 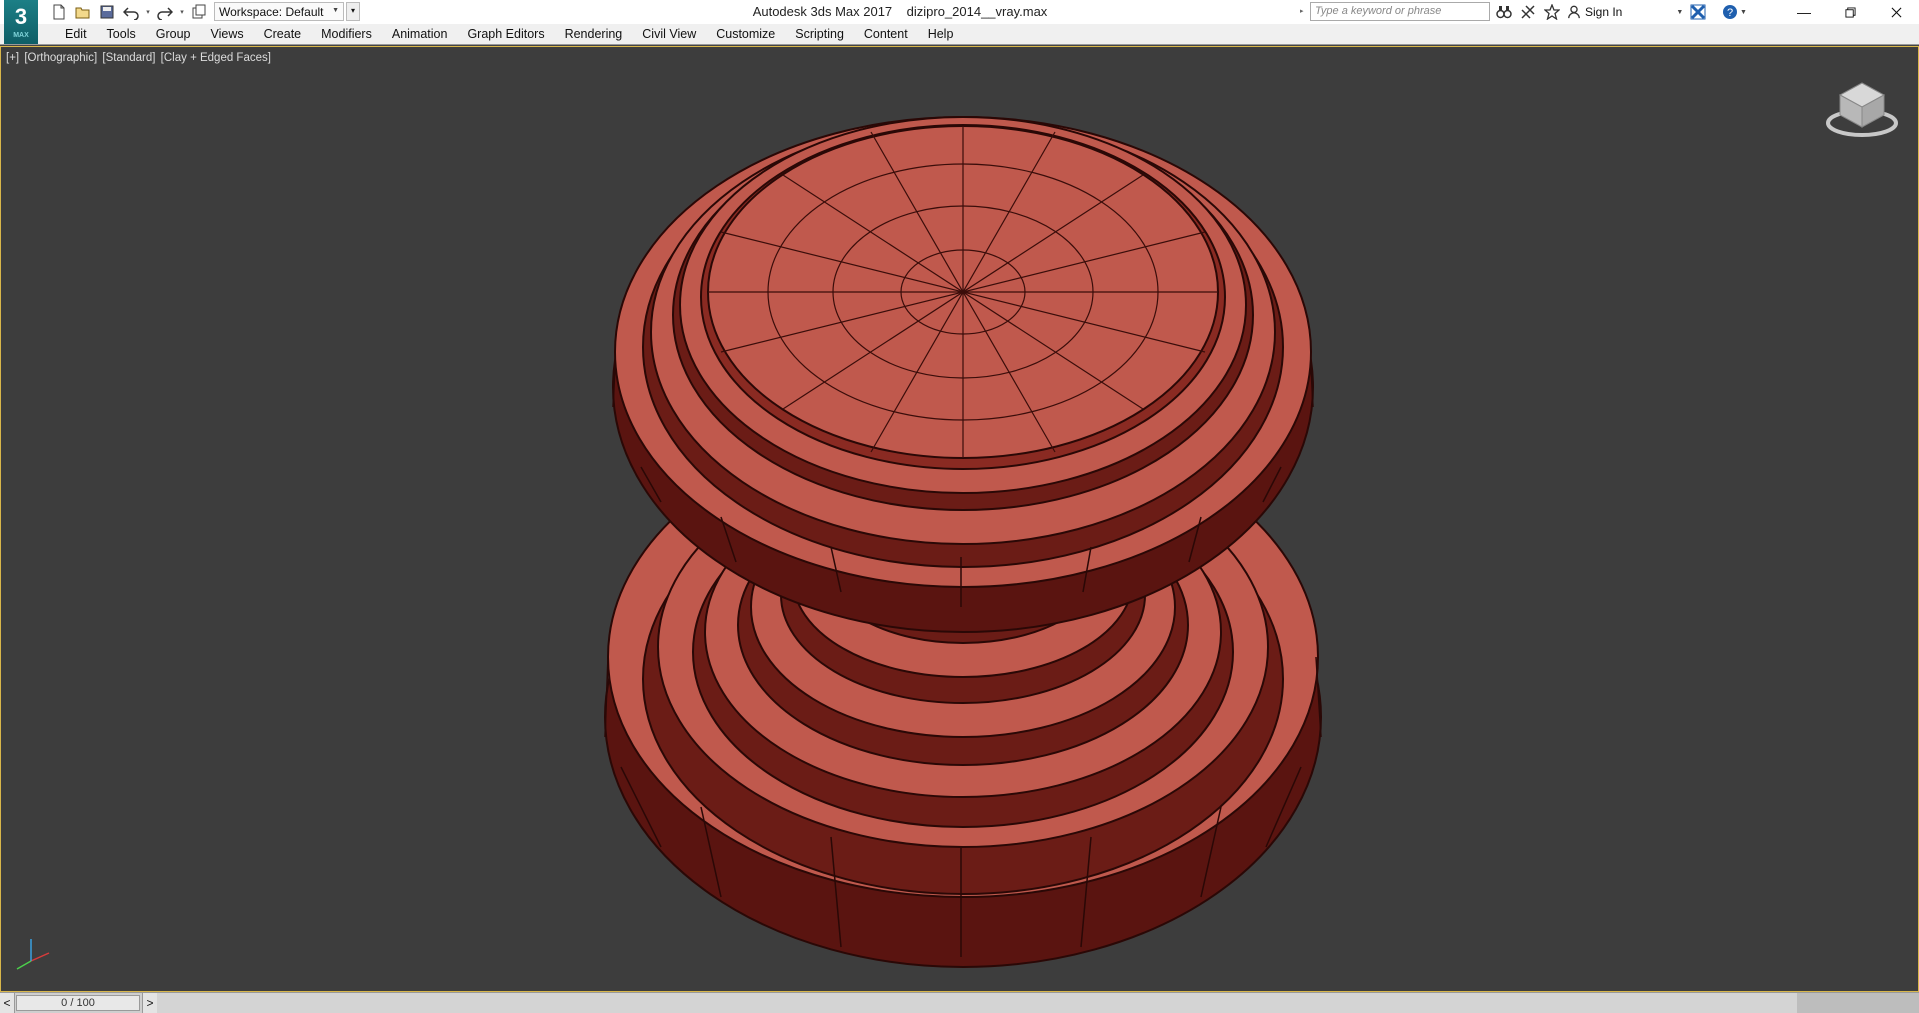 I want to click on sign-in-label: Sign In, so click(x=1604, y=12).